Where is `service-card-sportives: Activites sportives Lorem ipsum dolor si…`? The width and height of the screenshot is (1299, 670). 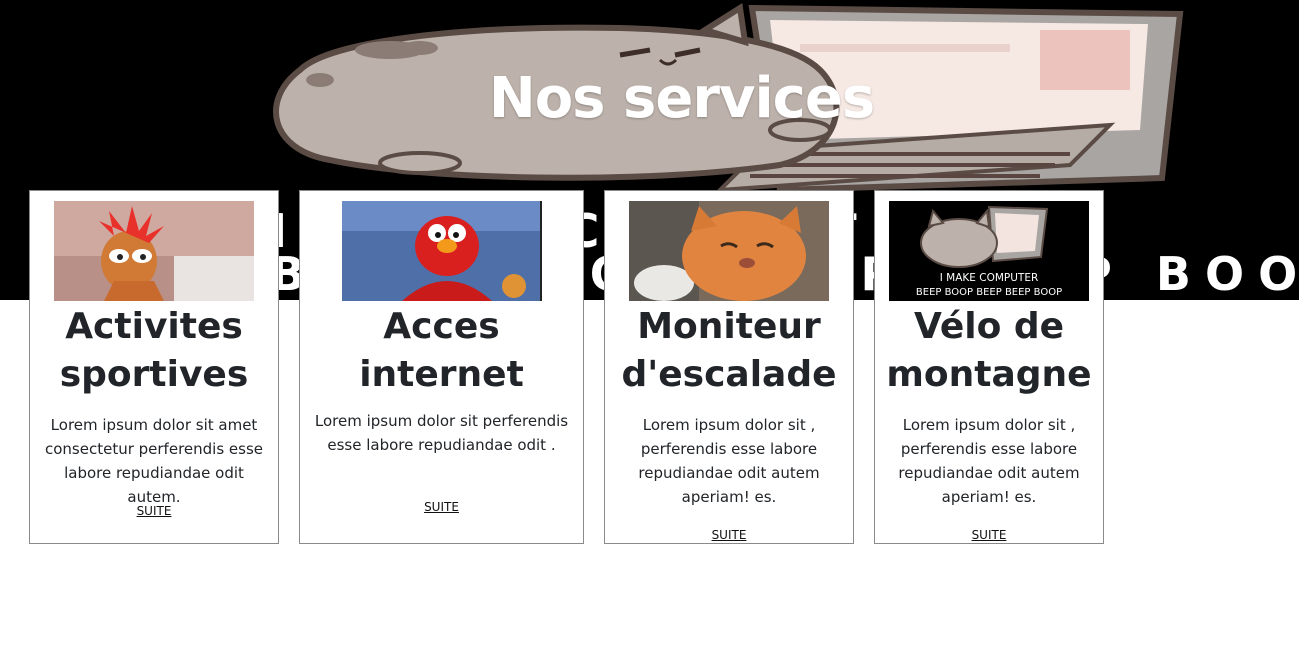
service-card-sportives: Activites sportives Lorem ipsum dolor si… is located at coordinates (154, 367).